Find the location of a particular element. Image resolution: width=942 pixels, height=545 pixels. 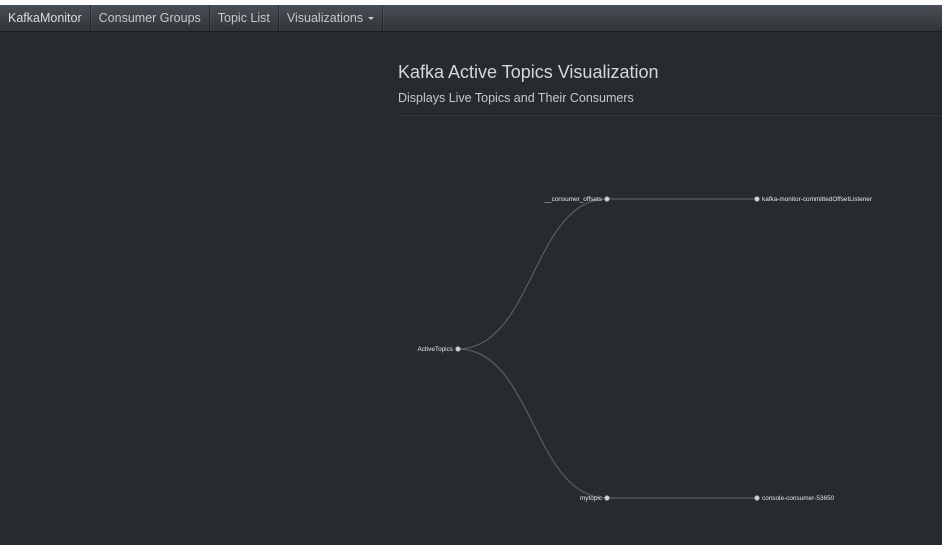

tree-node-topic-consumer-offsets: __consumer_offsets is located at coordinates (577, 199).